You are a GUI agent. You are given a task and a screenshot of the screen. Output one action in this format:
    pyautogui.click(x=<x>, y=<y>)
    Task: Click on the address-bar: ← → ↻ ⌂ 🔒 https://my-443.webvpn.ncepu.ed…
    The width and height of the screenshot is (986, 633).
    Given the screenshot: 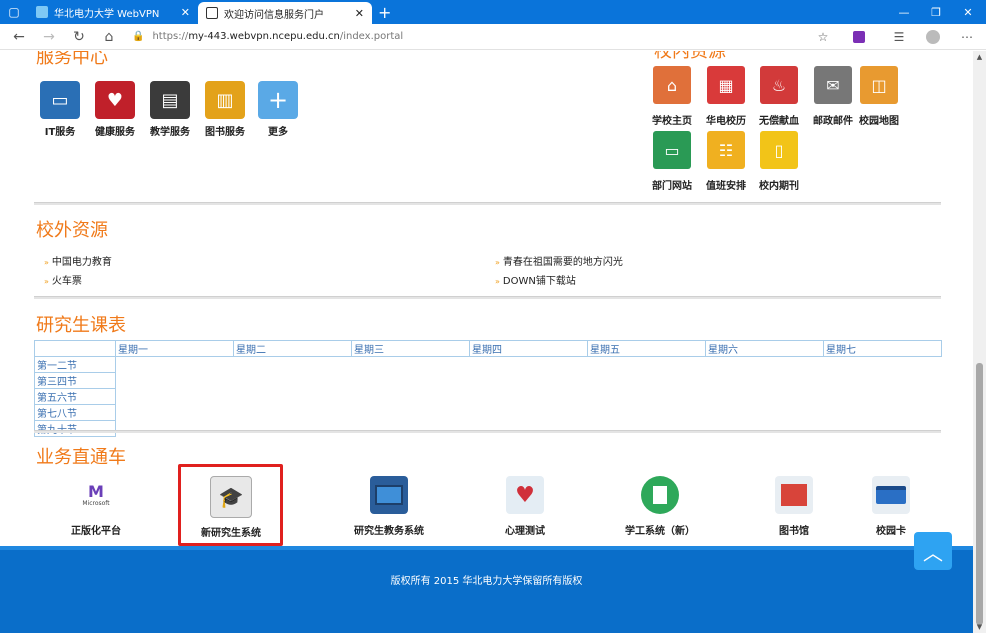 What is the action you would take?
    pyautogui.click(x=493, y=37)
    